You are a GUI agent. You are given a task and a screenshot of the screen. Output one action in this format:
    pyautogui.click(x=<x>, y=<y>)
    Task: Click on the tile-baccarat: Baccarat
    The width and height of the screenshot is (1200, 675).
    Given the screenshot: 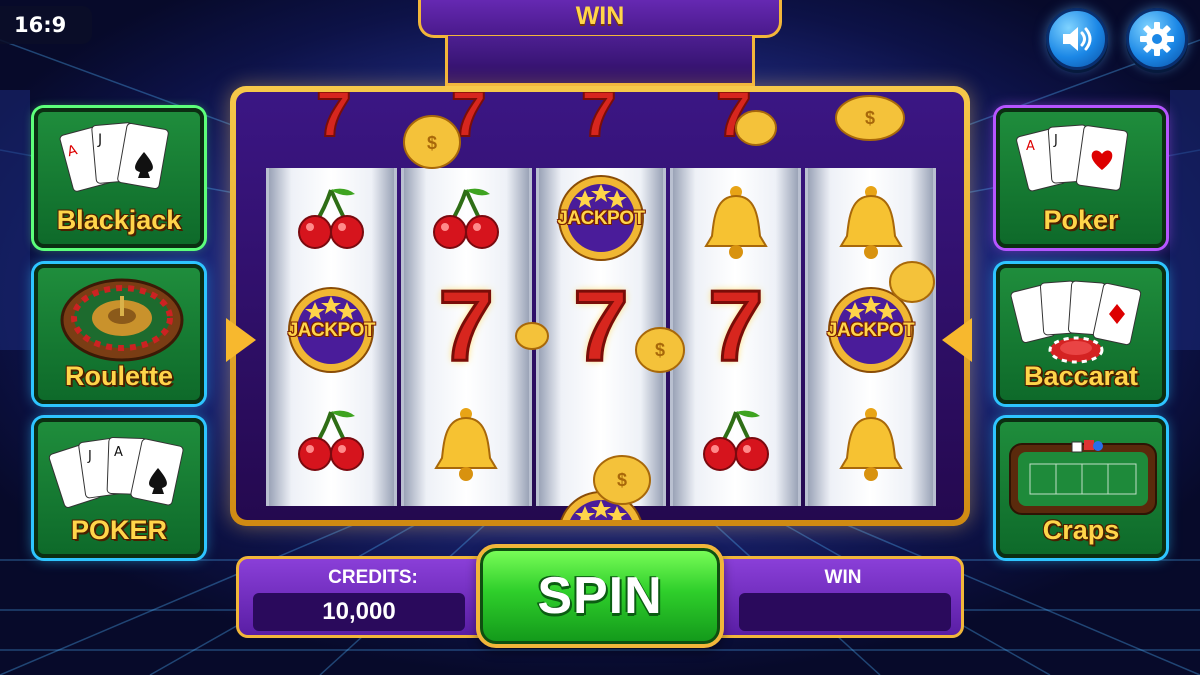 What is the action you would take?
    pyautogui.click(x=1081, y=334)
    